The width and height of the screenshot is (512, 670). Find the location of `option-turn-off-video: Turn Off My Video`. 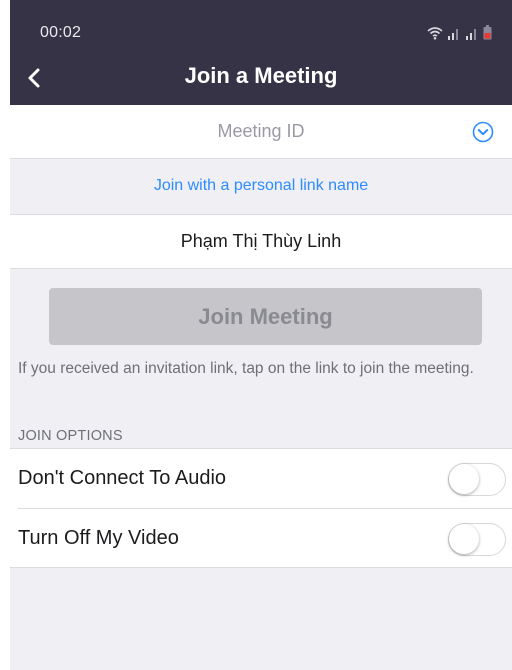

option-turn-off-video: Turn Off My Video is located at coordinates (265, 537).